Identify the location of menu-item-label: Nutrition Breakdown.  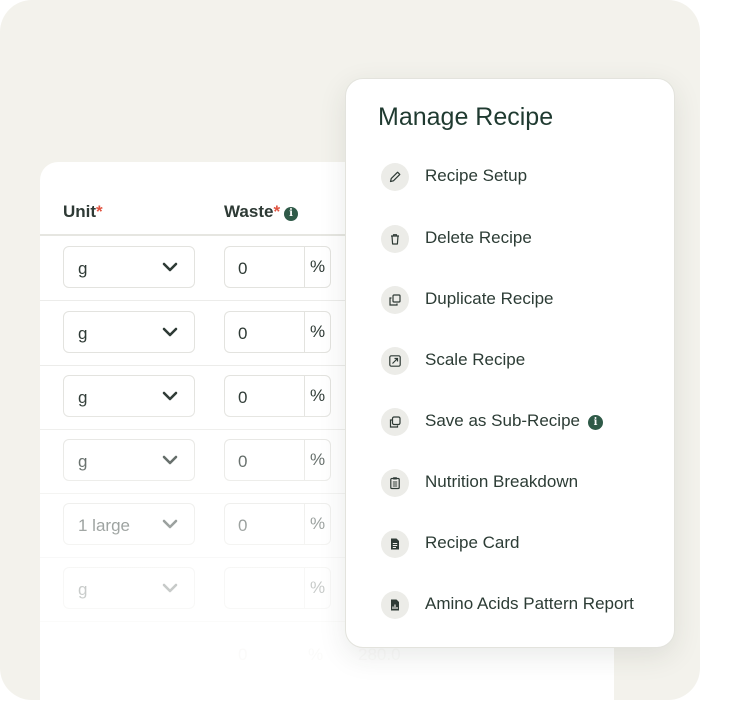
(502, 481).